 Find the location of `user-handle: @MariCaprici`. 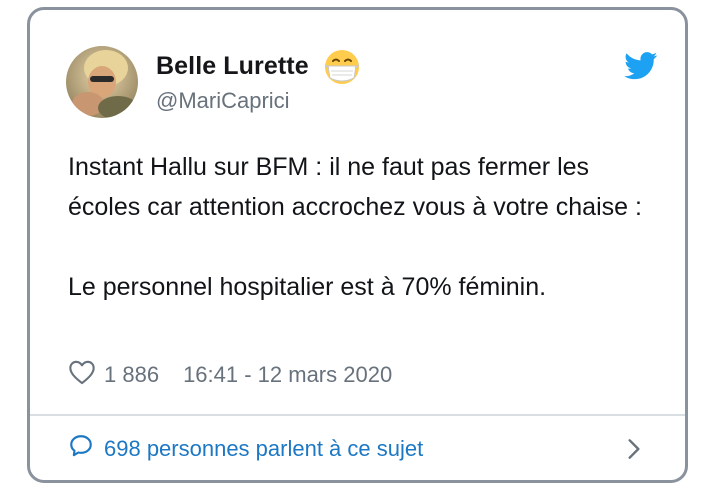

user-handle: @MariCaprici is located at coordinates (223, 101).